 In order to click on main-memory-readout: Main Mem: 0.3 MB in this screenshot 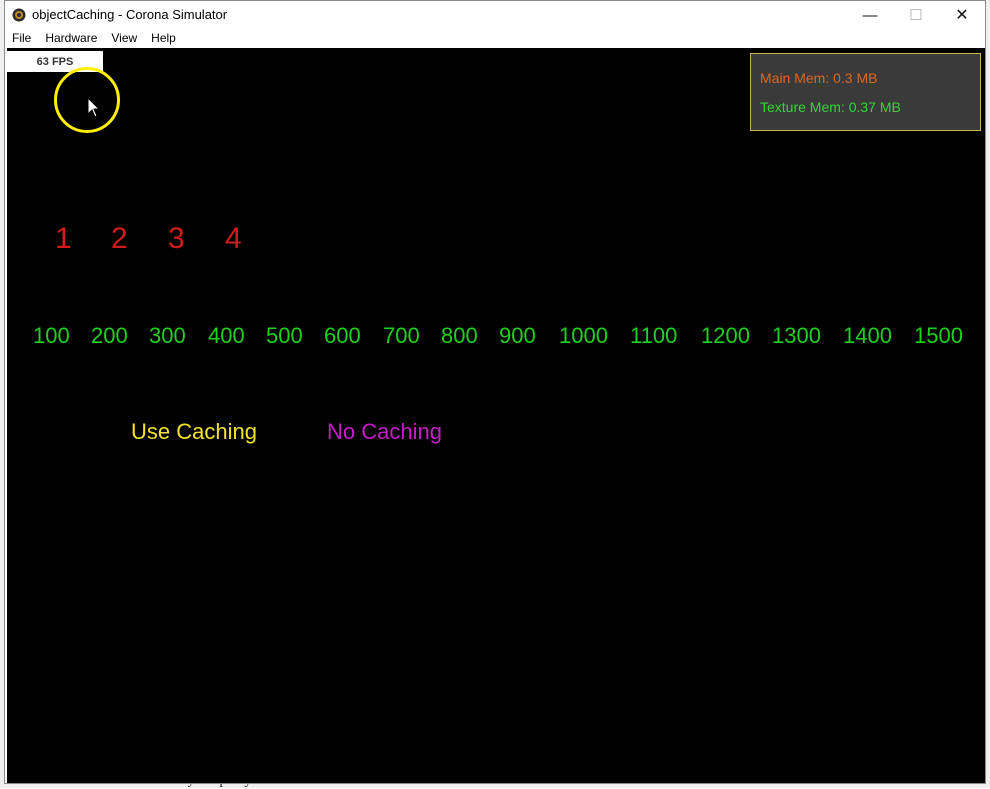, I will do `click(819, 78)`.